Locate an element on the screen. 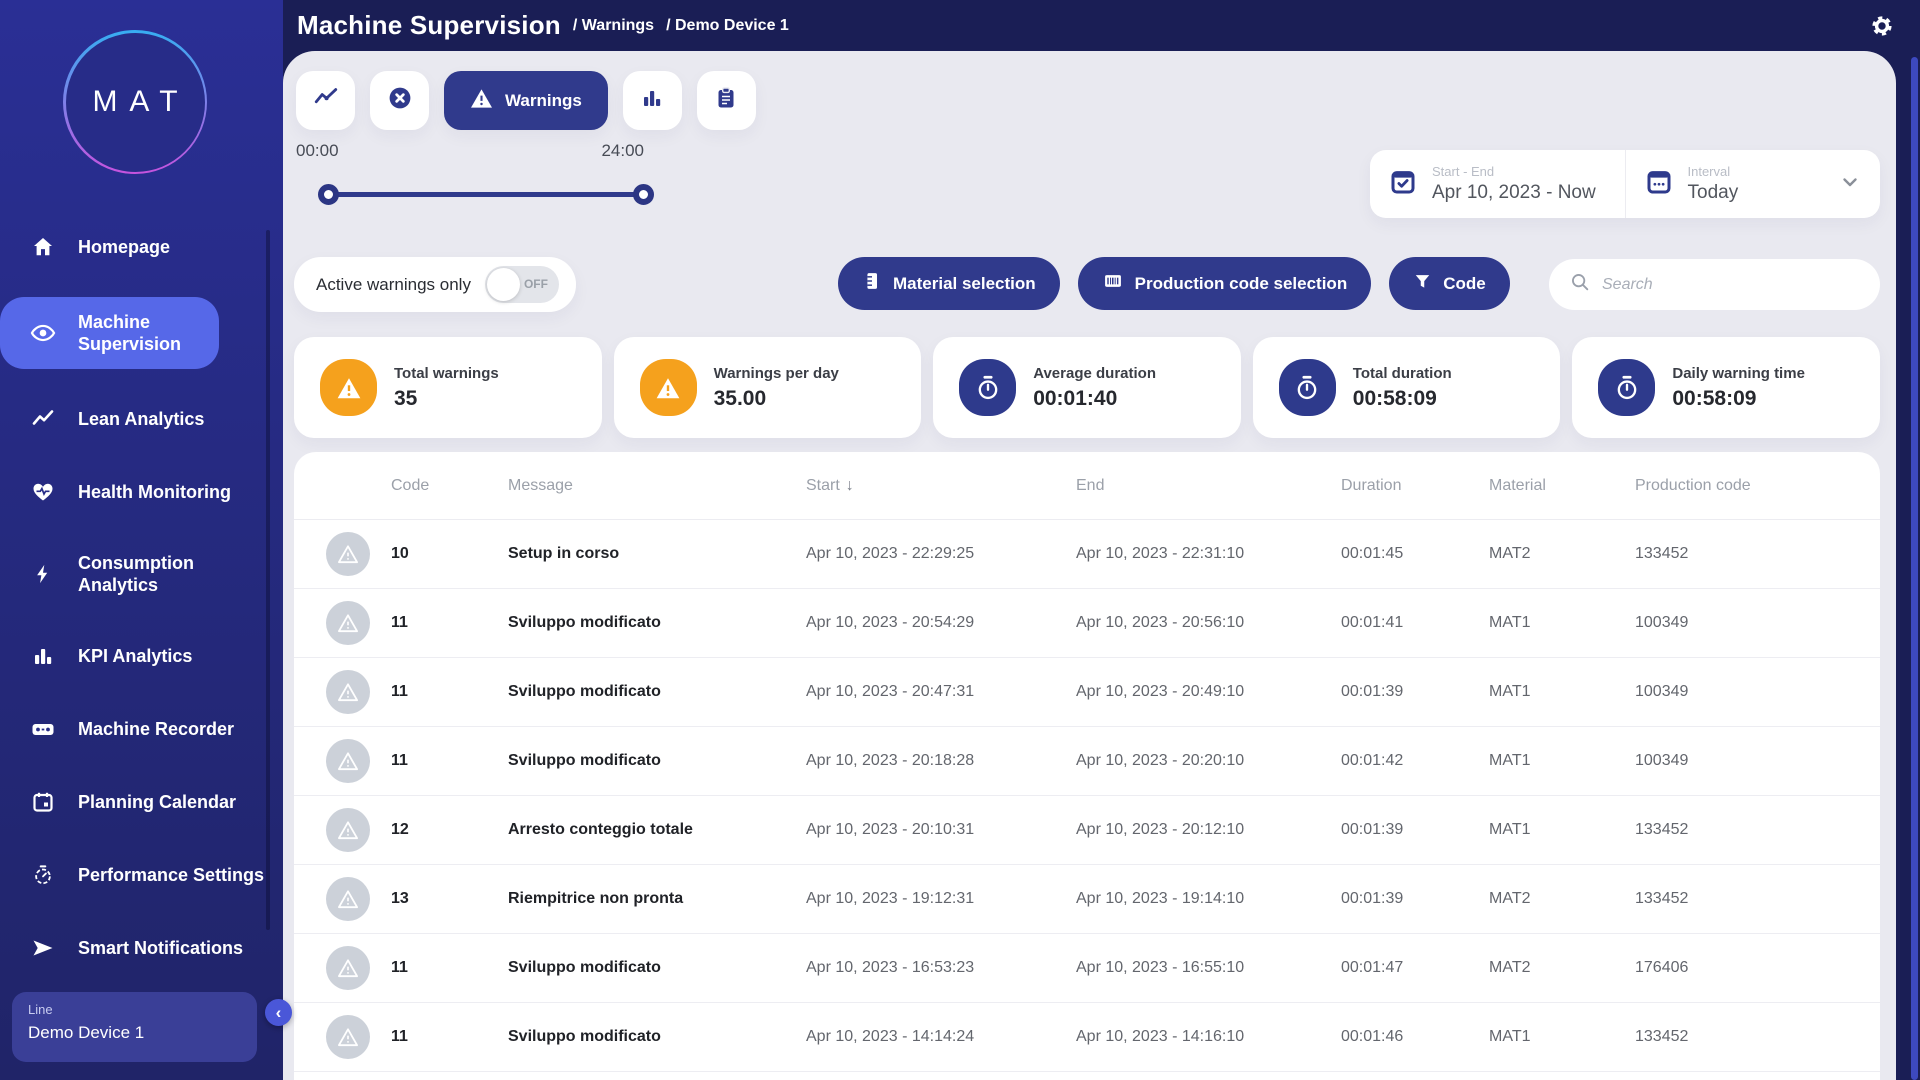 The height and width of the screenshot is (1080, 1920). device-card: Line Demo Device 1 is located at coordinates (134, 1027).